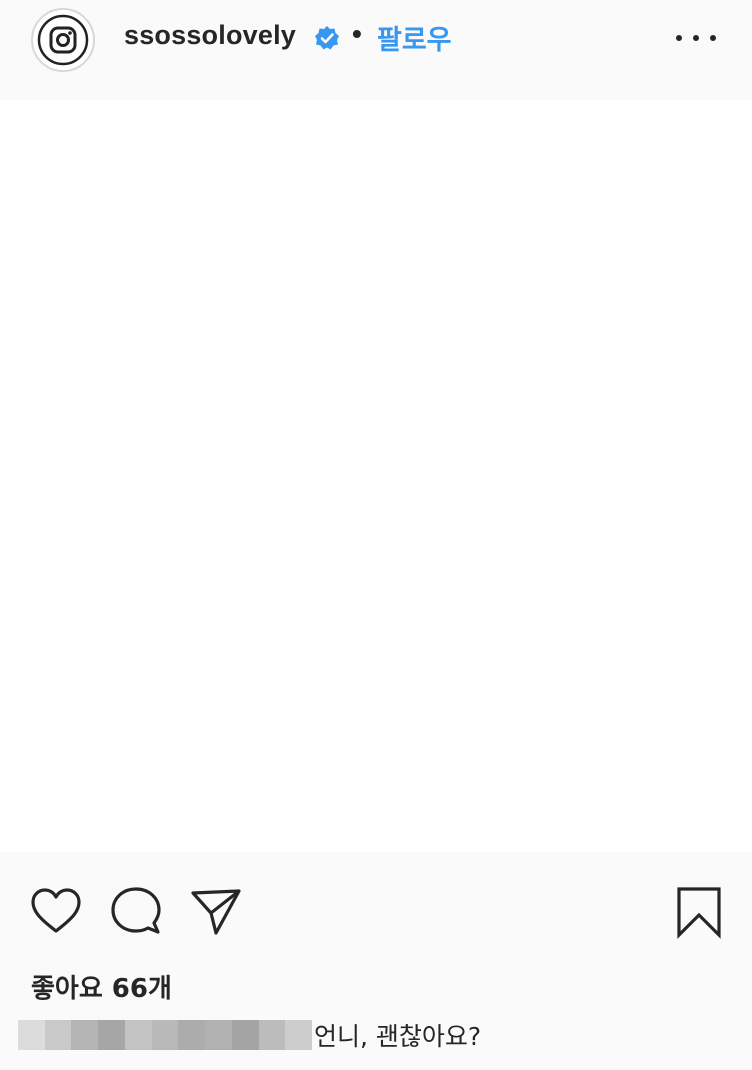 This screenshot has width=752, height=1070. I want to click on blurred-username, so click(165, 1035).